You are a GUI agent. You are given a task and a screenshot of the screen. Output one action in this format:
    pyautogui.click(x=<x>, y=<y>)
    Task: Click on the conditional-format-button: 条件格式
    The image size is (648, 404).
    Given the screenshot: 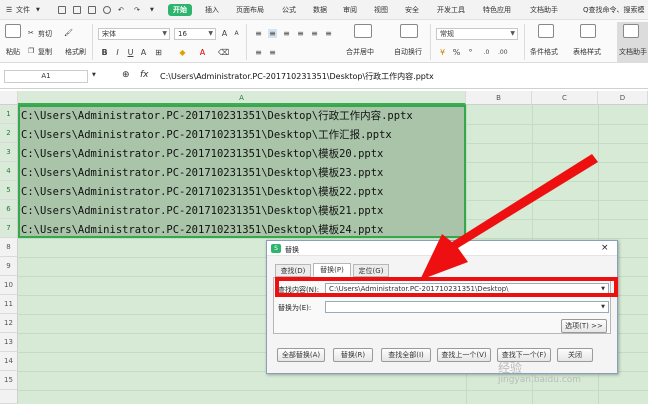 What is the action you would take?
    pyautogui.click(x=544, y=52)
    